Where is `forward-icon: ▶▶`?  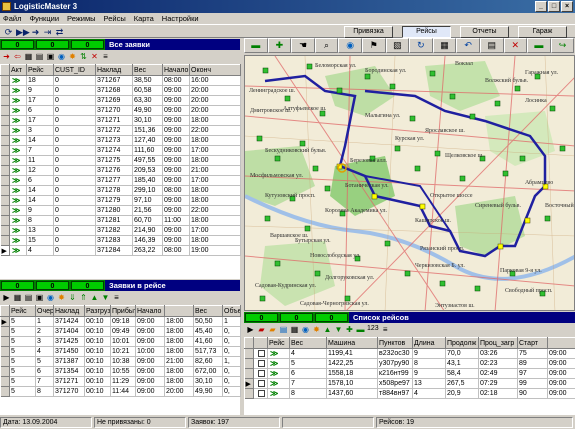
forward-icon: ▶▶ is located at coordinates (23, 32).